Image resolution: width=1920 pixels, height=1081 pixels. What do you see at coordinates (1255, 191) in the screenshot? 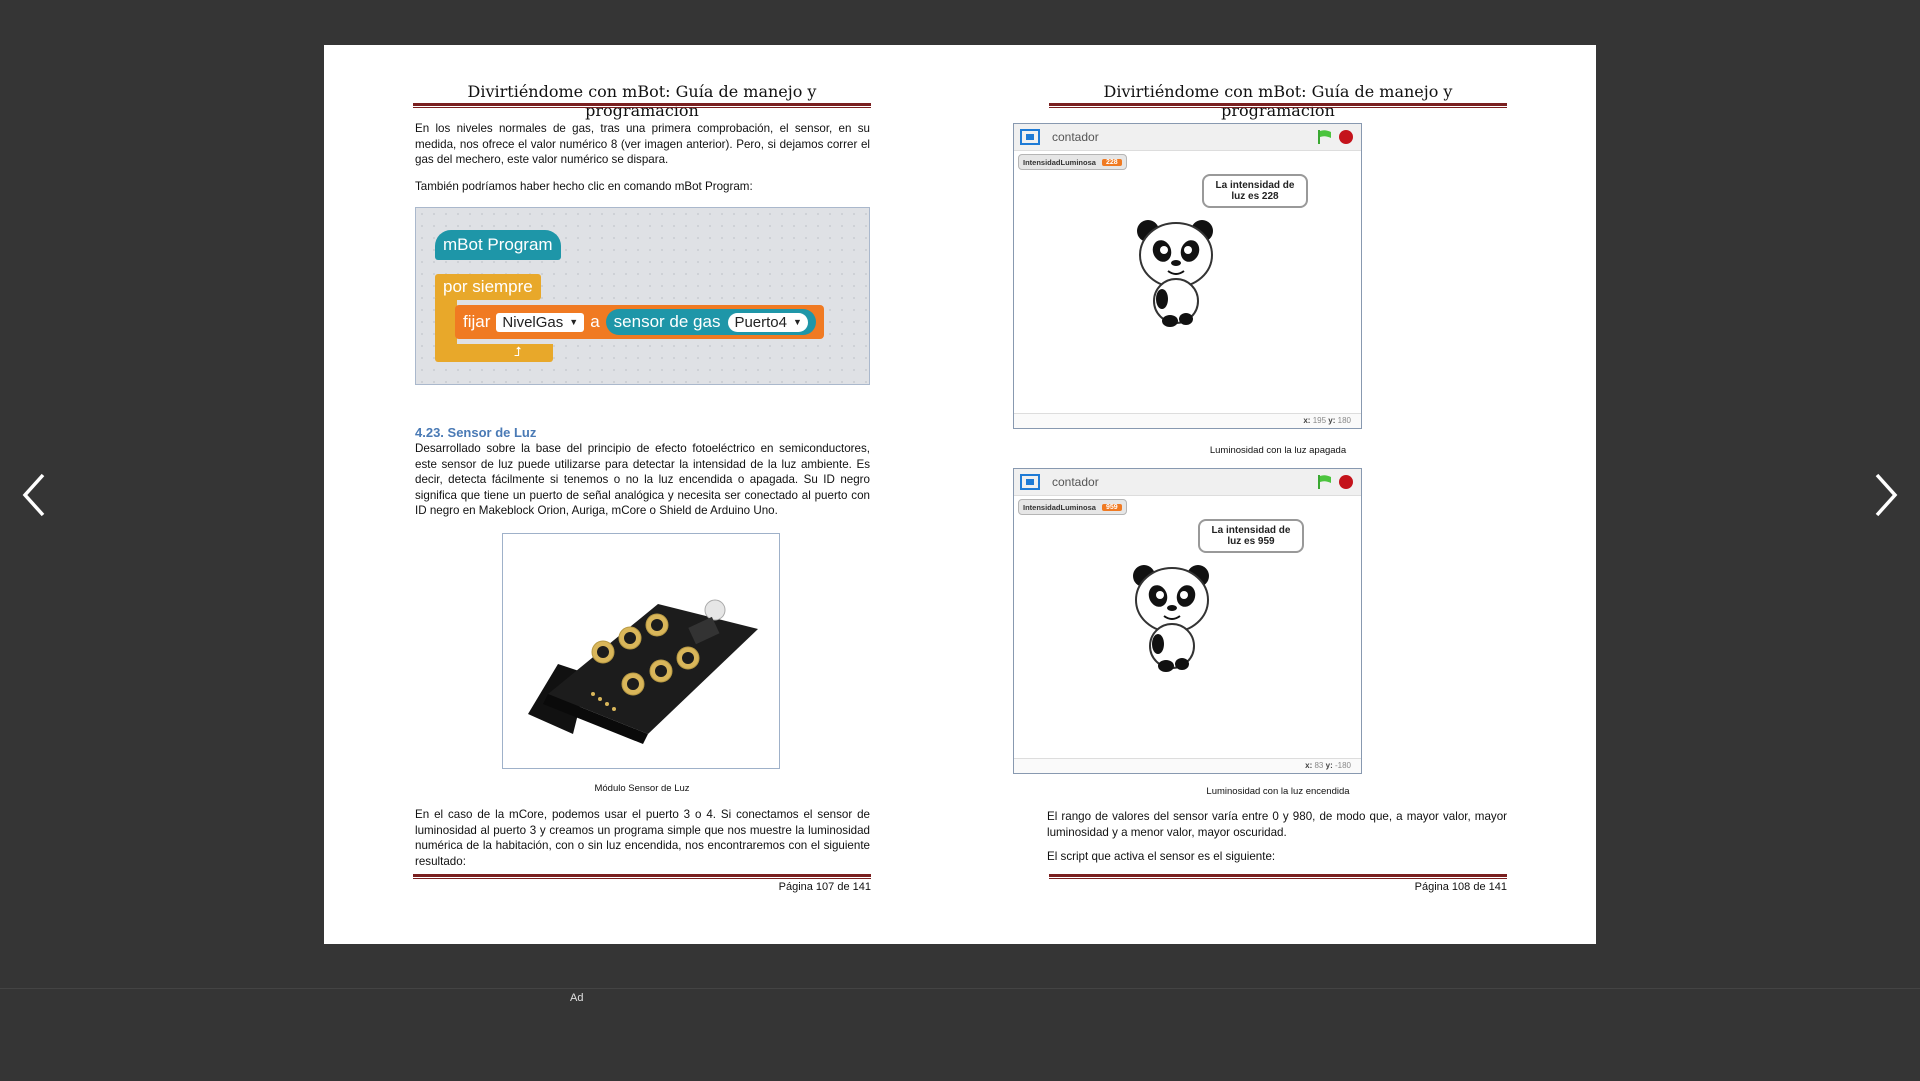
I see `speech-bubble: La intensidad de luz es 228` at bounding box center [1255, 191].